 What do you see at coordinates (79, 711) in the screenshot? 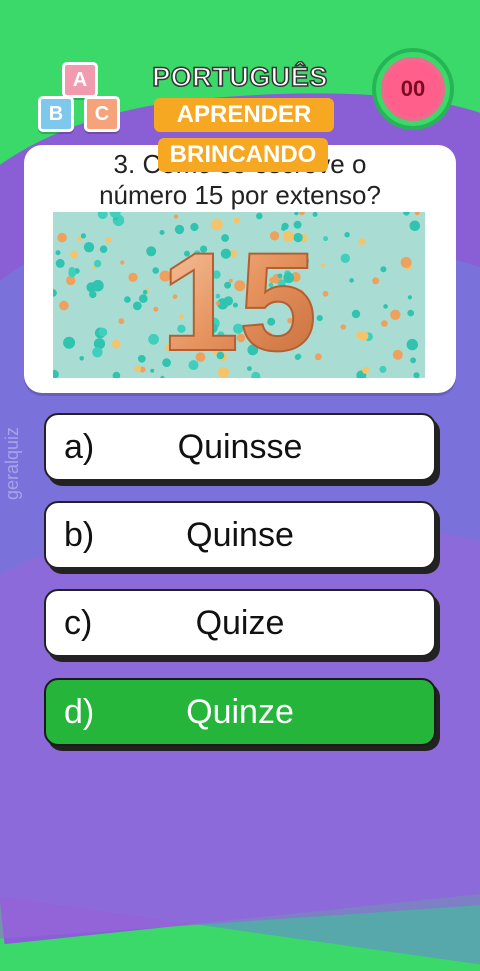
I see `answer-d-letter: d)` at bounding box center [79, 711].